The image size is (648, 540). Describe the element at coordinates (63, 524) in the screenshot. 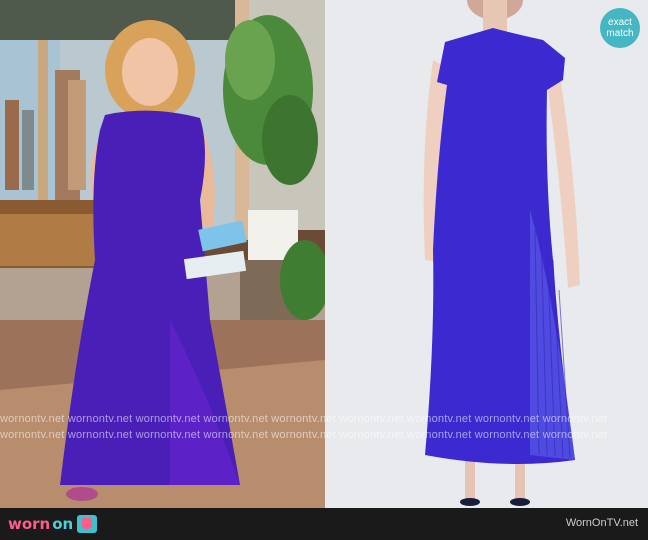

I see `logo-word-on: on` at that location.